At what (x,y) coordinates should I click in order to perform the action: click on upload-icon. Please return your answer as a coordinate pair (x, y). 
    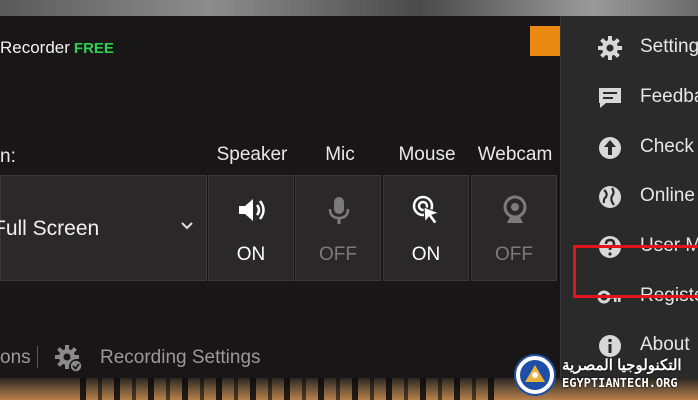
    Looking at the image, I should click on (610, 148).